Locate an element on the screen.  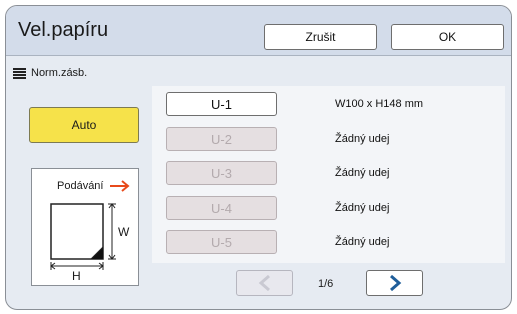
size-description-u4: Žádný udej is located at coordinates (362, 208).